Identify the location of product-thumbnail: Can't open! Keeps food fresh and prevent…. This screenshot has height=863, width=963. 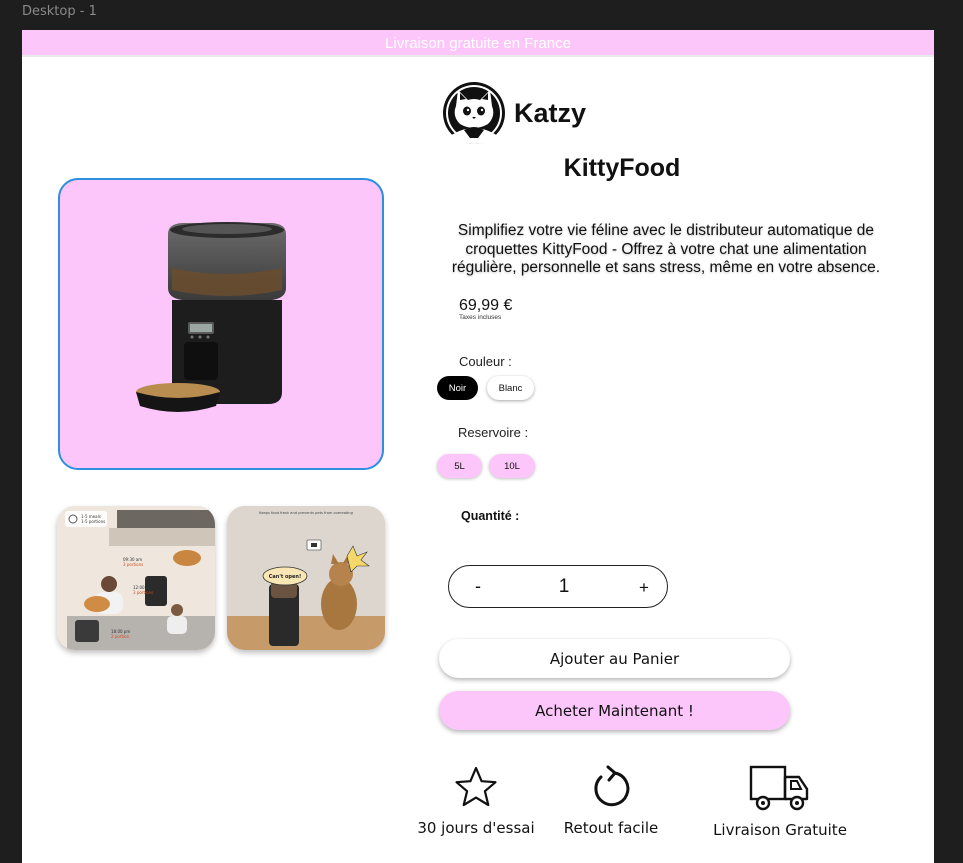
(306, 578).